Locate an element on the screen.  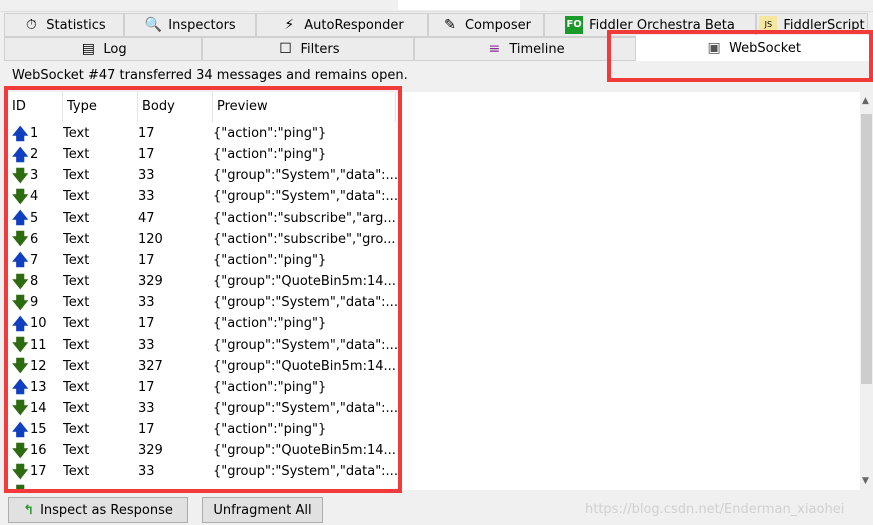
col-type: Type is located at coordinates (100, 107).